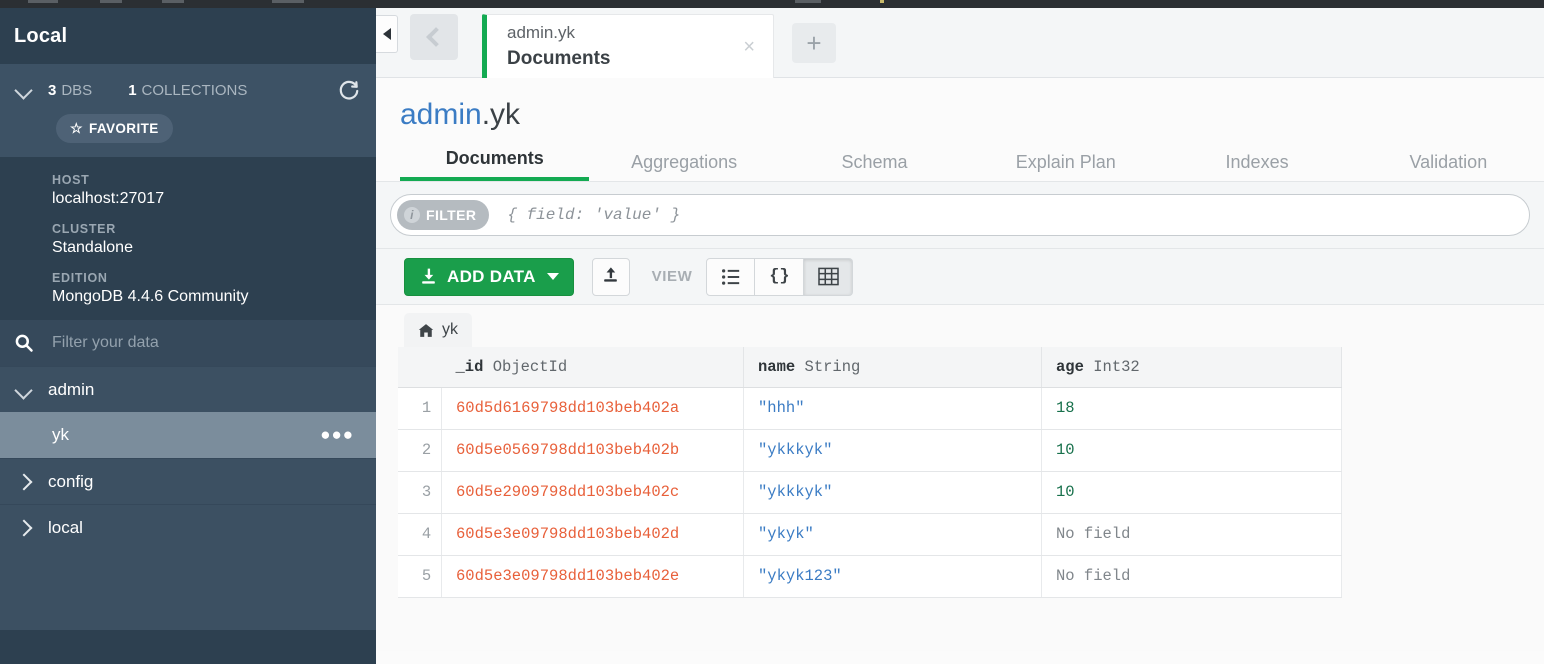 This screenshot has height=664, width=1544. Describe the element at coordinates (188, 481) in the screenshot. I see `sidebar-database-config: config` at that location.